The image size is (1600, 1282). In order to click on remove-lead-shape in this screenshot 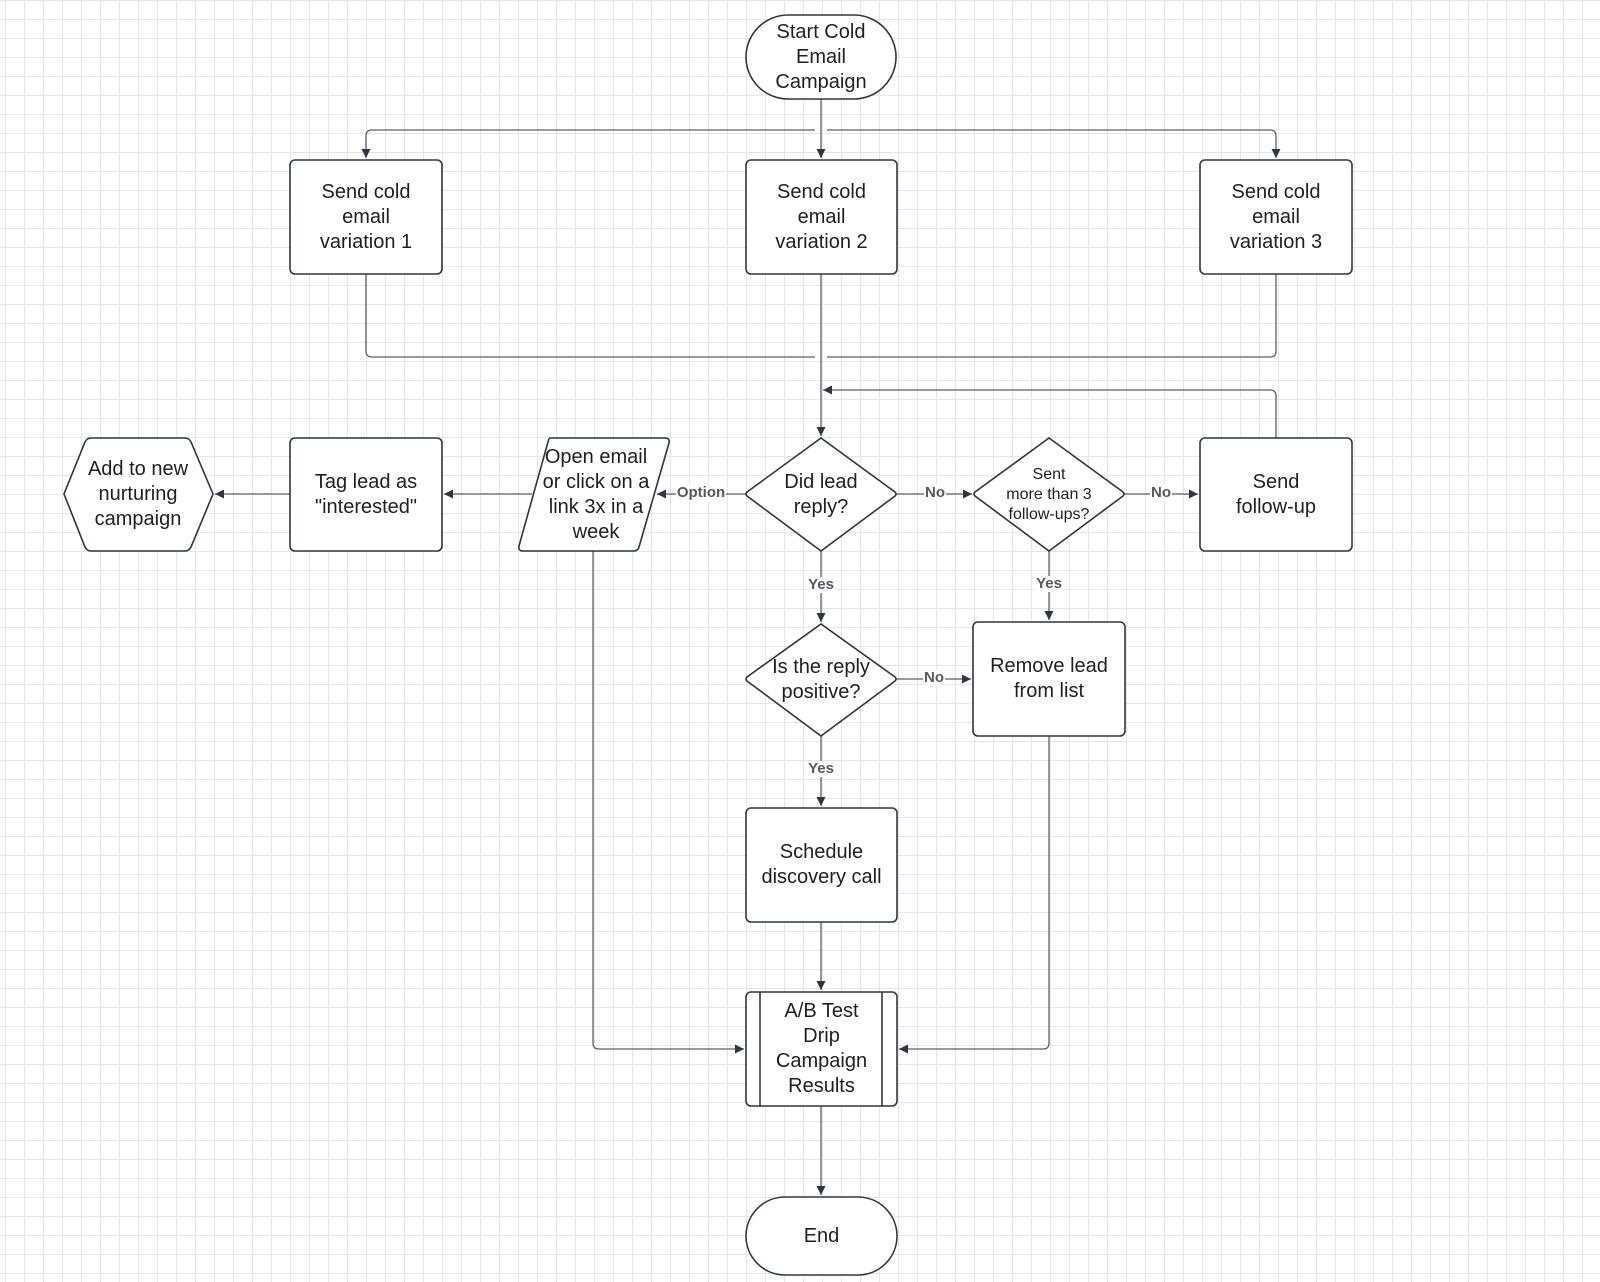, I will do `click(1049, 679)`.